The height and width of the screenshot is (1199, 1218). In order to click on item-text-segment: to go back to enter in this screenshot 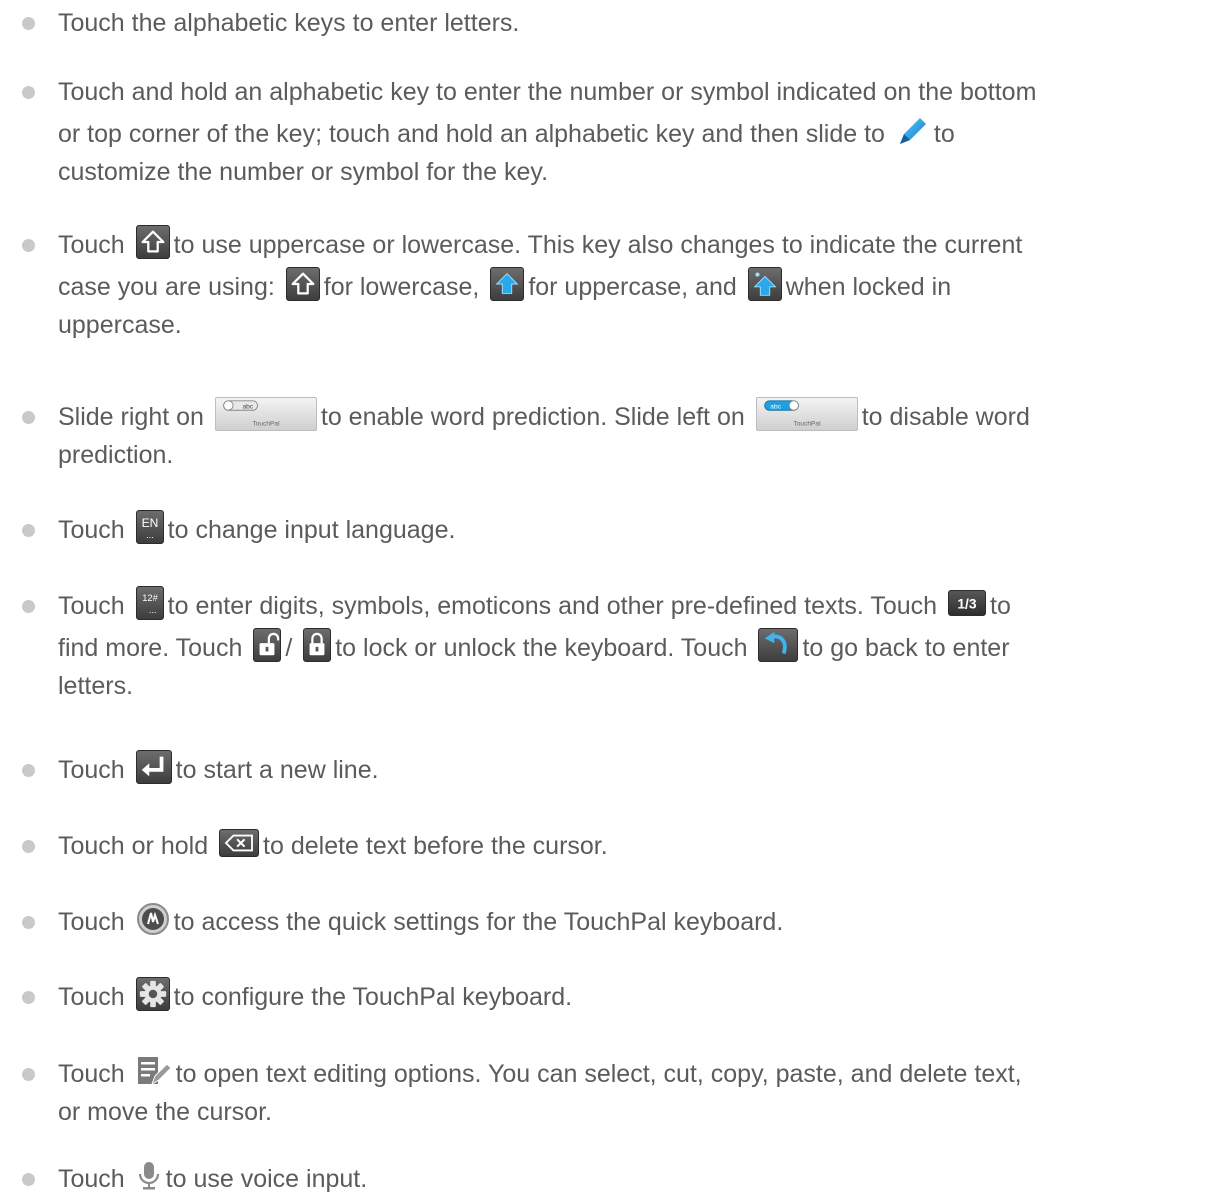, I will do `click(906, 648)`.